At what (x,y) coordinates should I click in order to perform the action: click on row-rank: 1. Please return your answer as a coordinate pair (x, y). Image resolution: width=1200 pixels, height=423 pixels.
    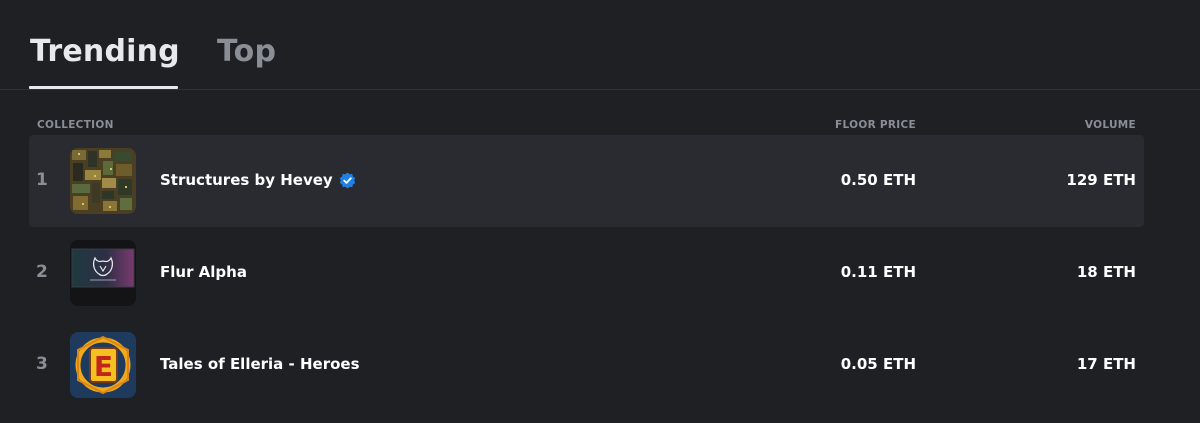
    Looking at the image, I should click on (42, 180).